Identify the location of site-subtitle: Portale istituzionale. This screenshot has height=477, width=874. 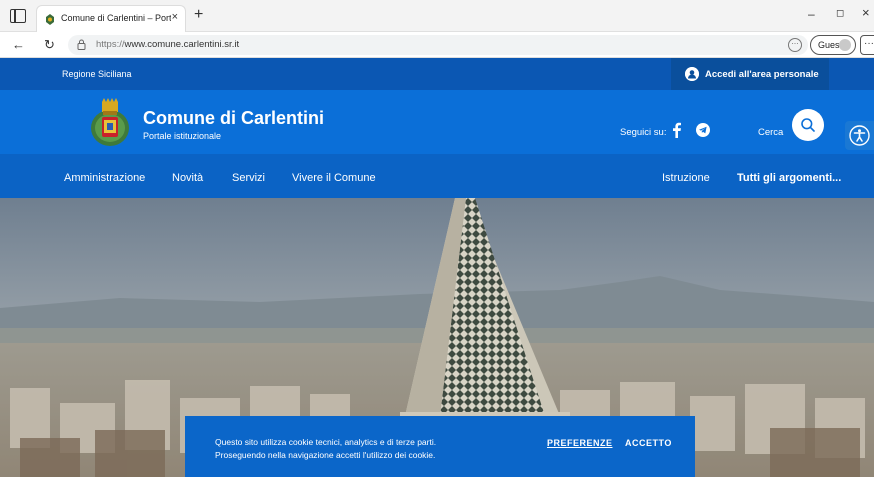
(182, 136).